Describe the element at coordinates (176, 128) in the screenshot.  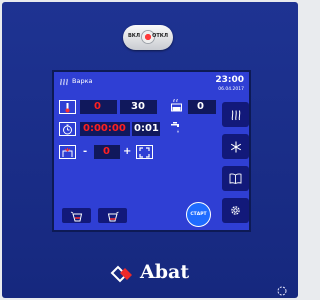
I see `water-tap-icon` at that location.